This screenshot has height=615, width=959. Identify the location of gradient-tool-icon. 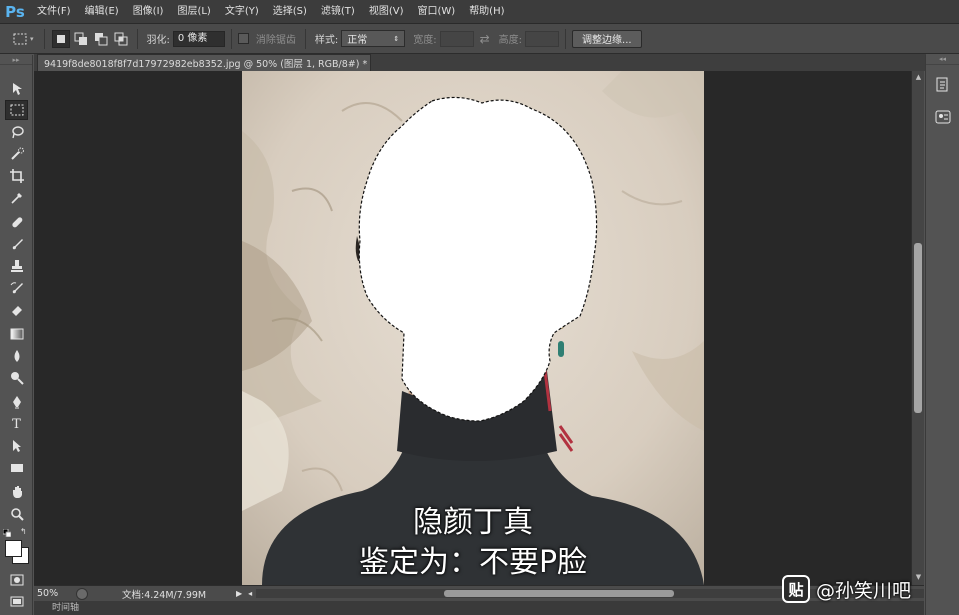
(16, 334).